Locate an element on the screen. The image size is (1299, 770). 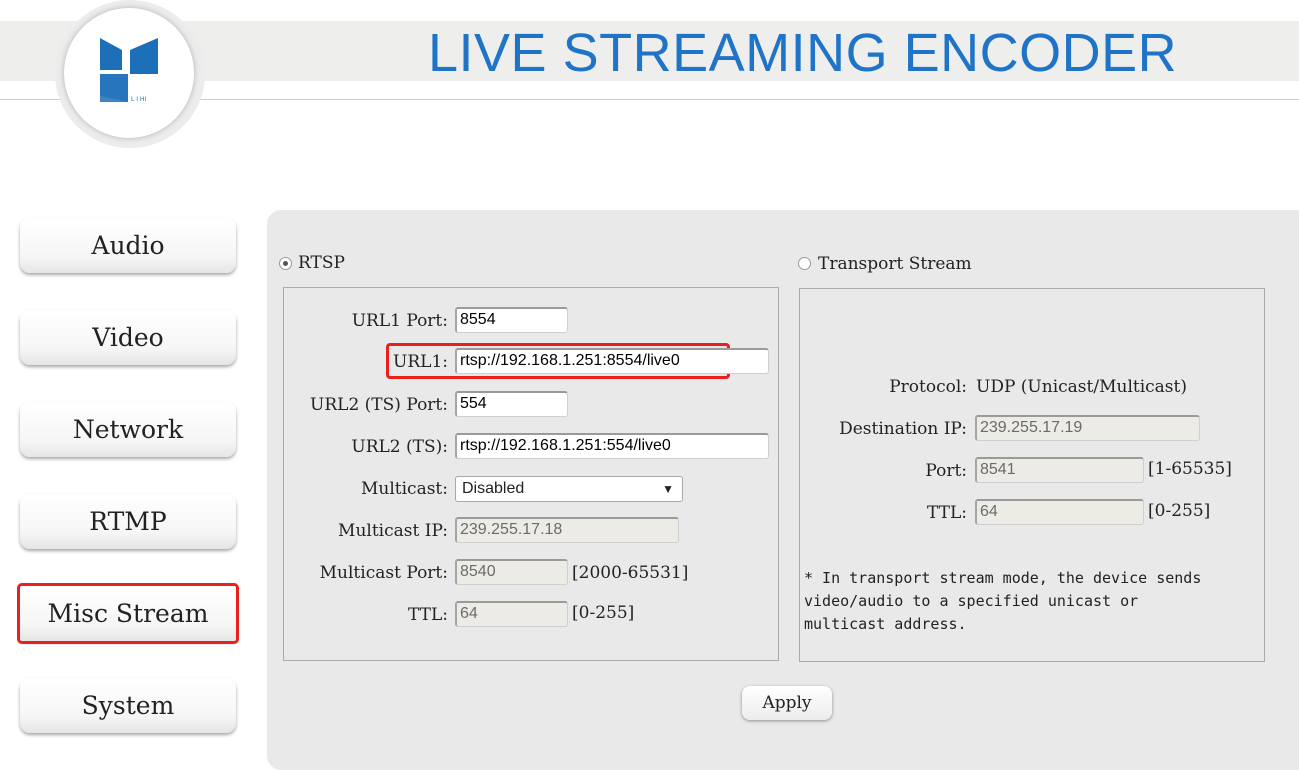
multicast-ip-label: Multicast IP: is located at coordinates (393, 531).